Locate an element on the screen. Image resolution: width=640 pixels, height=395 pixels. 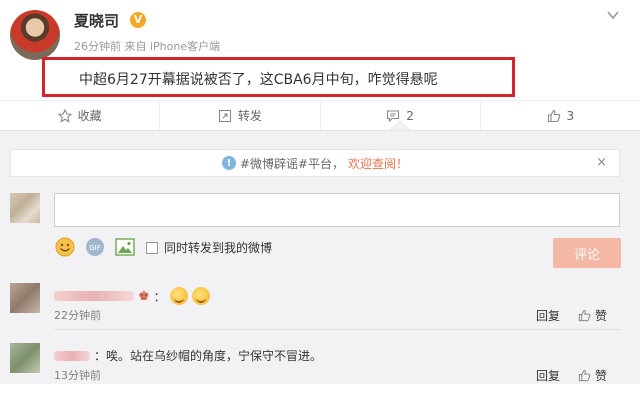
comment-input is located at coordinates (337, 210).